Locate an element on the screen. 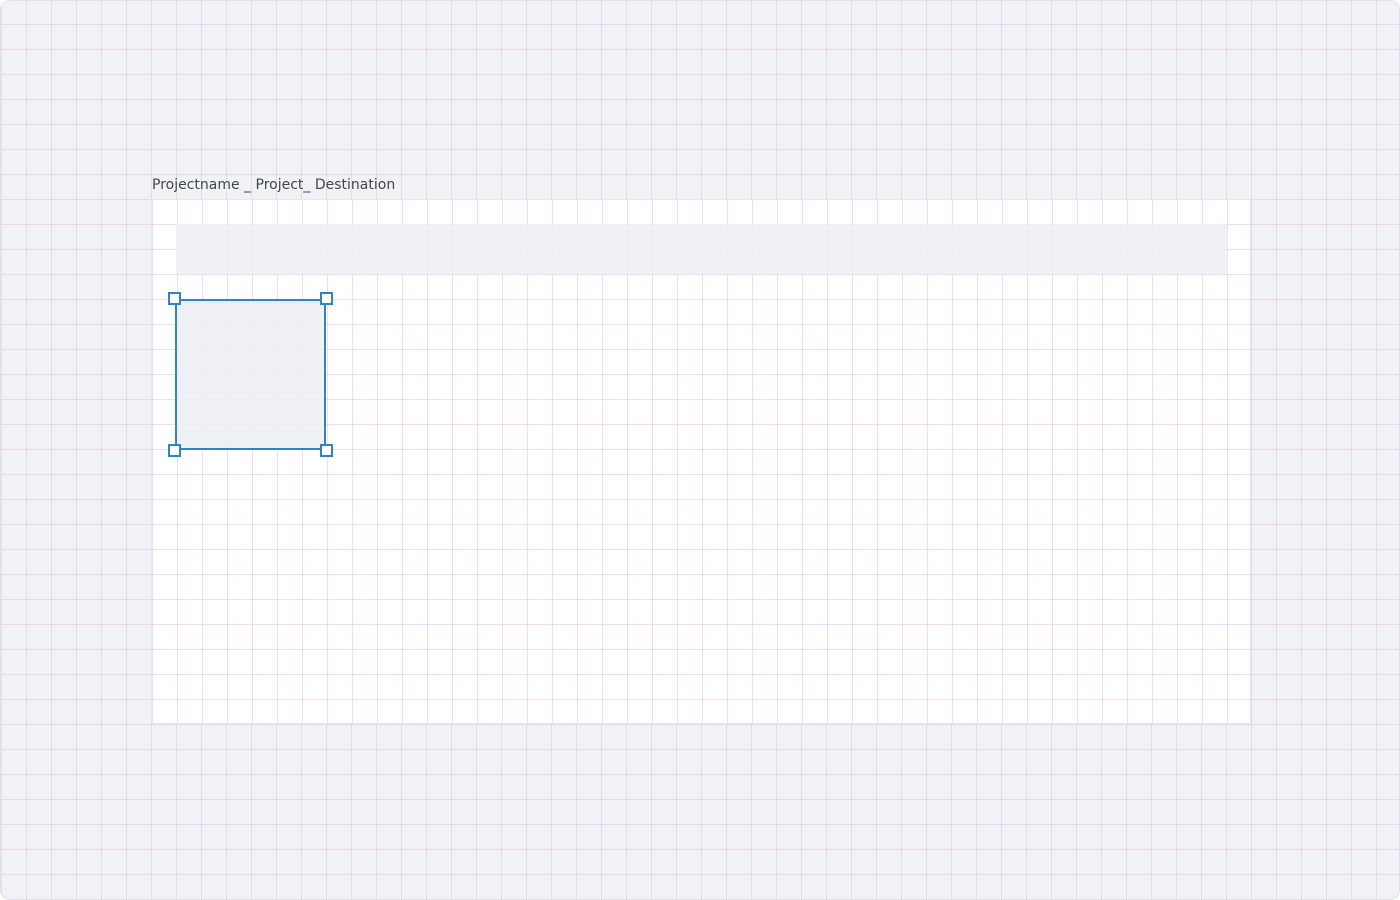 The width and height of the screenshot is (1400, 900). resize-handle-bottom-right is located at coordinates (326, 450).